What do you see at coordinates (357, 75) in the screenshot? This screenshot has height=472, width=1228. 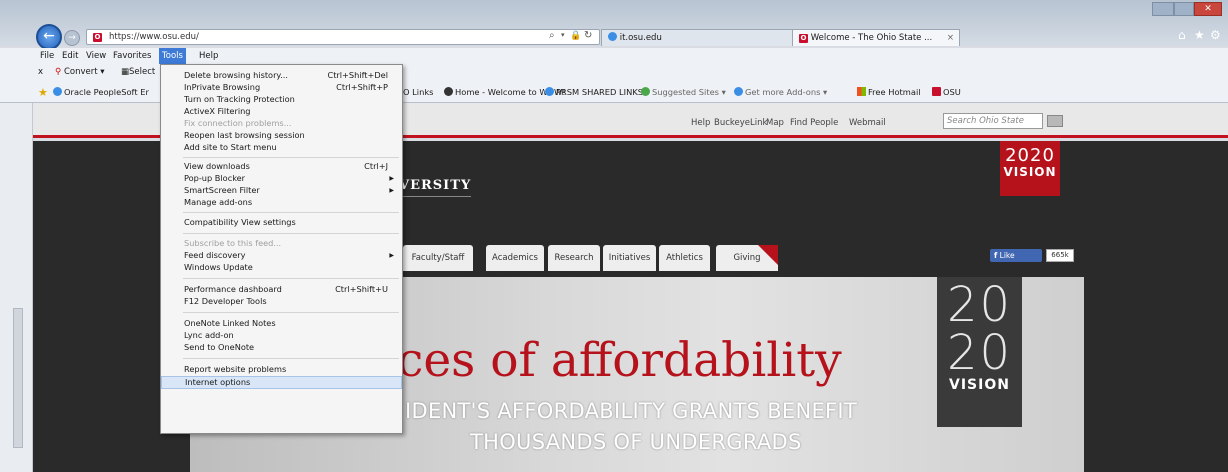 I see `menu-item-shortcut: Ctrl+Shift+Del` at bounding box center [357, 75].